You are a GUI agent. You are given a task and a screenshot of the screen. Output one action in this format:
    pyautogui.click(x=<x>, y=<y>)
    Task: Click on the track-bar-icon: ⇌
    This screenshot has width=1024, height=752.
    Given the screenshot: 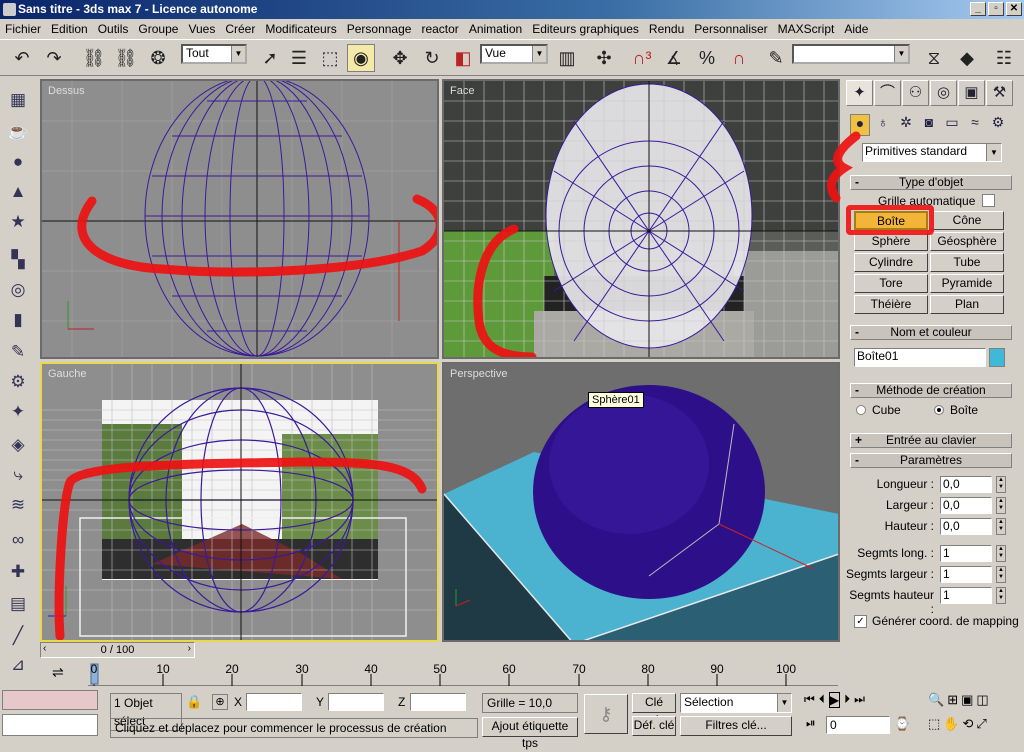 What is the action you would take?
    pyautogui.click(x=58, y=672)
    